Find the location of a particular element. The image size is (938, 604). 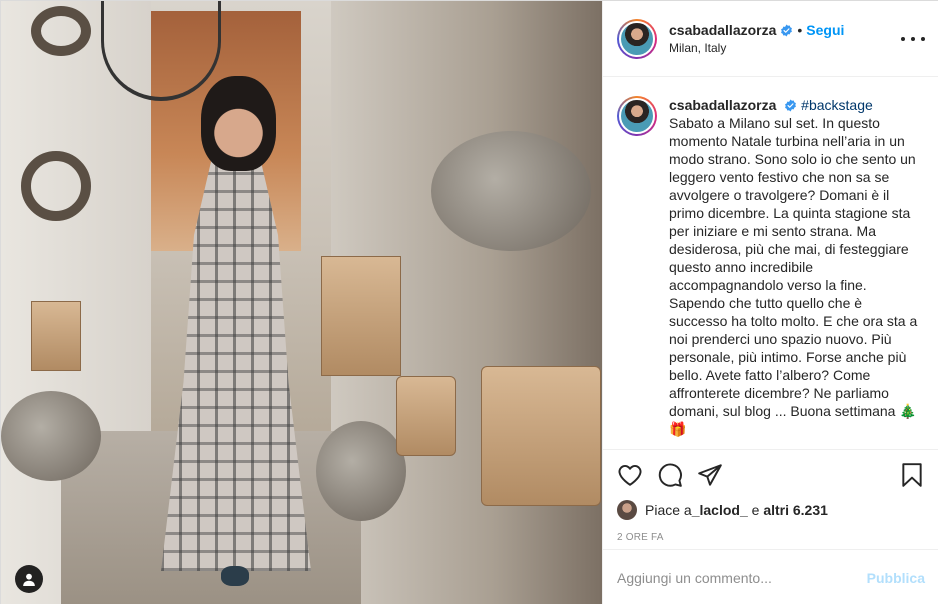

post-timestamp: 2 ORE FA is located at coordinates (771, 537).